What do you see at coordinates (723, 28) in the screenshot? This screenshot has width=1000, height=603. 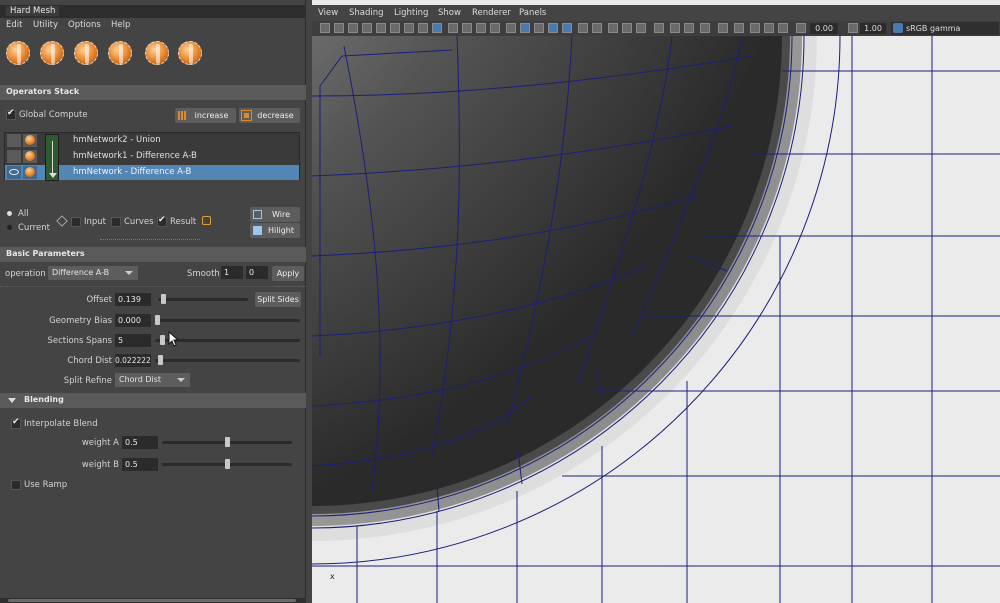 I see `pan-icon` at bounding box center [723, 28].